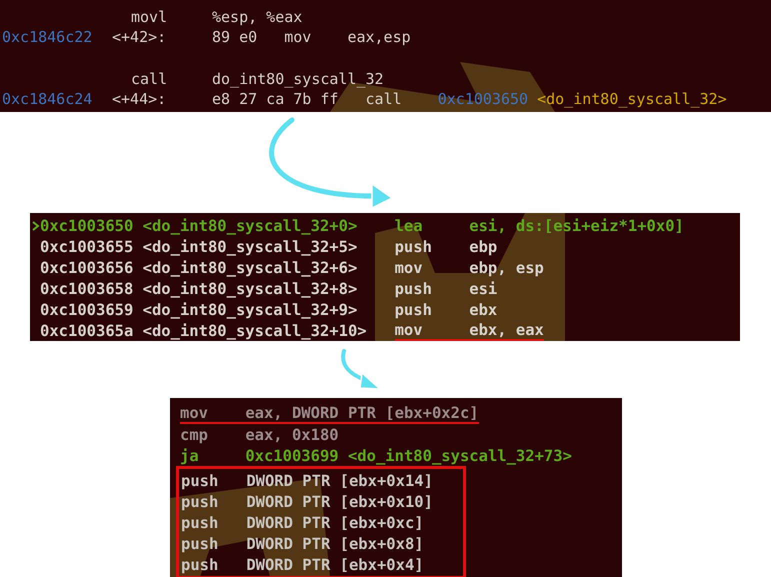 The height and width of the screenshot is (577, 771). What do you see at coordinates (298, 79) in the screenshot?
I see `source-operands: do_int80_syscall_32` at bounding box center [298, 79].